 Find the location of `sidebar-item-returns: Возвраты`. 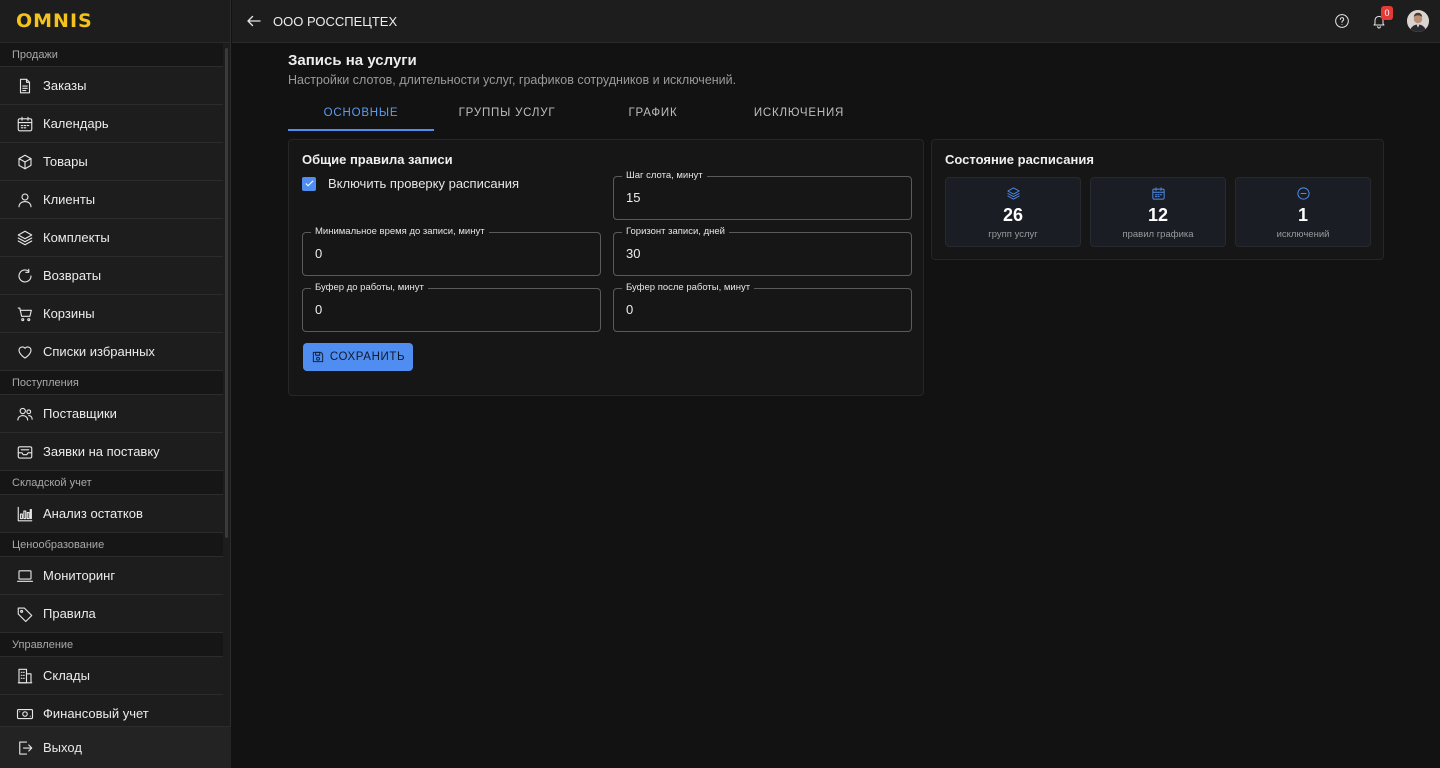

sidebar-item-returns: Возвраты is located at coordinates (111, 276).